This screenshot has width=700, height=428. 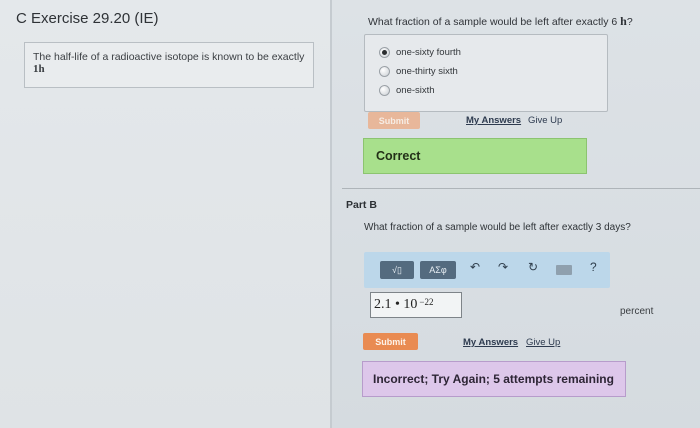 I want to click on option-label: one-sixty fourth, so click(x=428, y=52).